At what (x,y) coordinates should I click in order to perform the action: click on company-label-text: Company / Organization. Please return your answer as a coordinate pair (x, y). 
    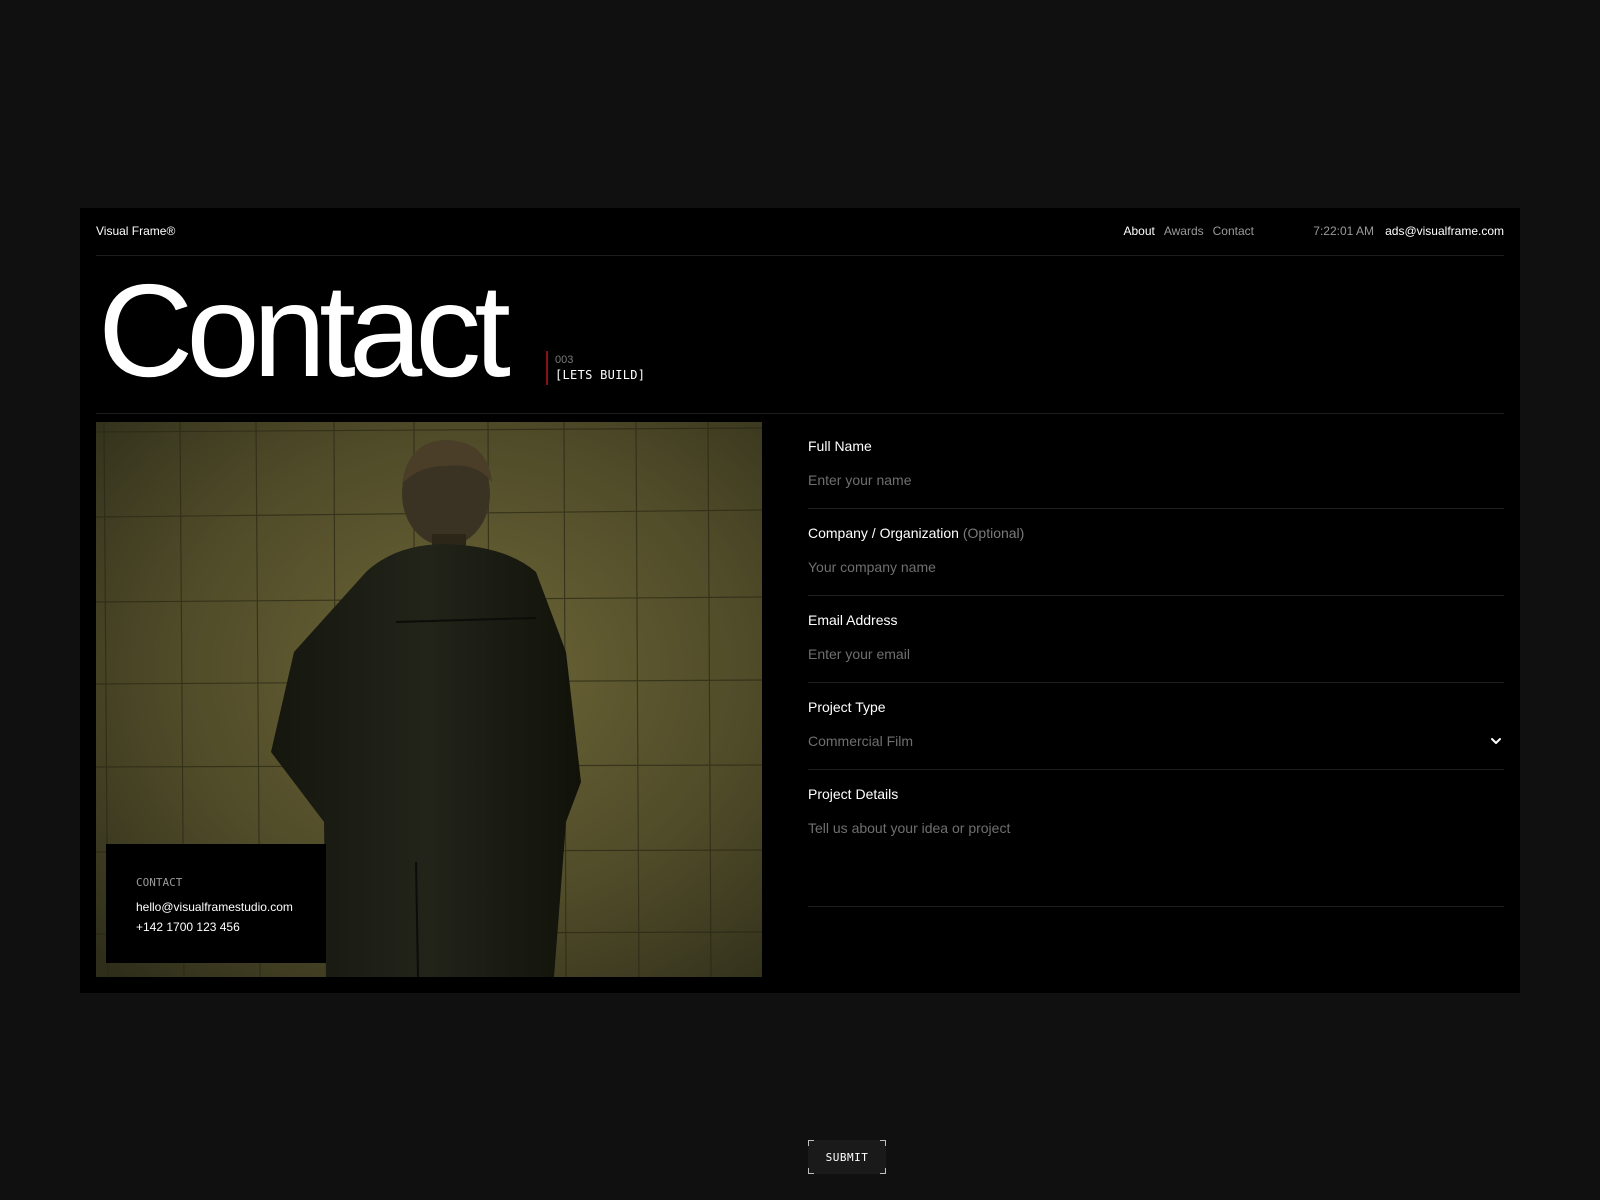
    Looking at the image, I should click on (883, 533).